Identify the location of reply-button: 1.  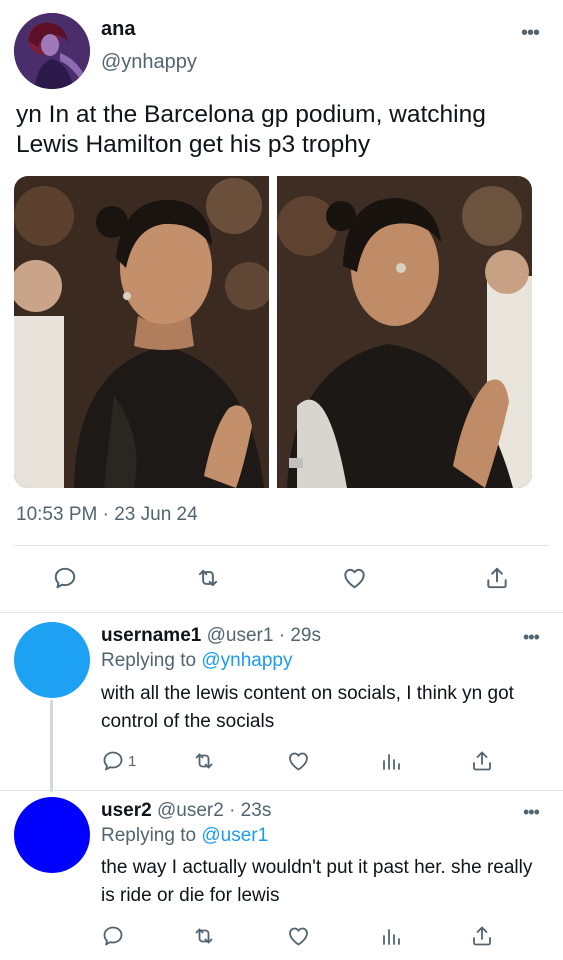
(118, 761).